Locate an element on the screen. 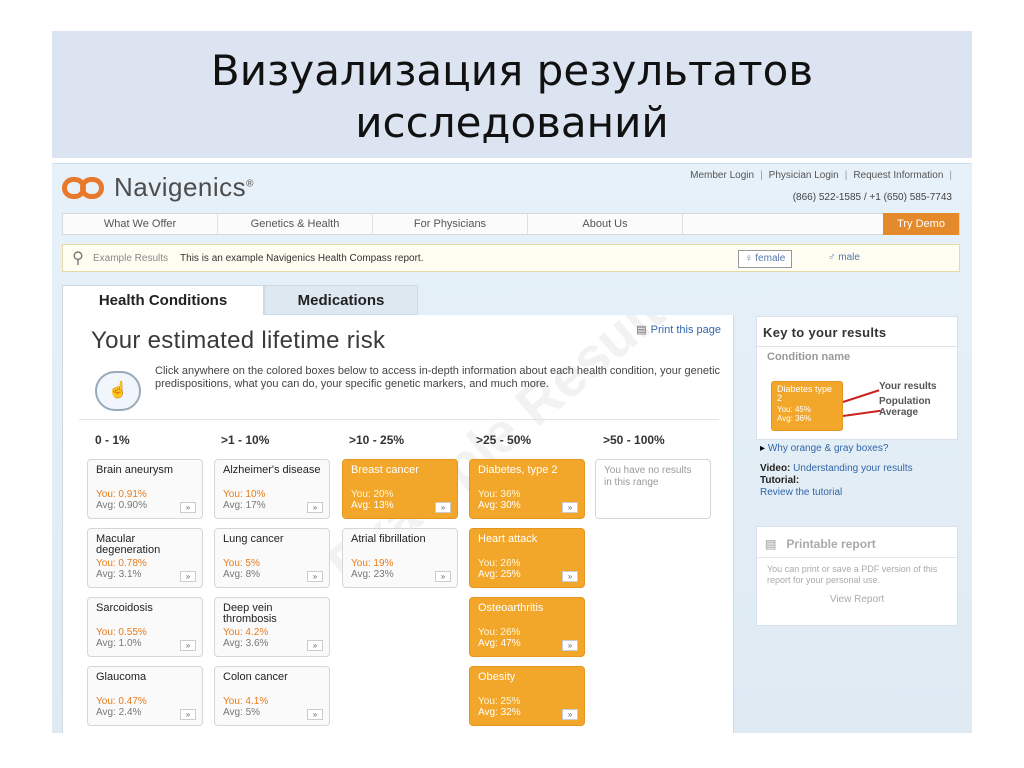 Image resolution: width=1024 pixels, height=768 pixels. view-report-button: View Report is located at coordinates (857, 598).